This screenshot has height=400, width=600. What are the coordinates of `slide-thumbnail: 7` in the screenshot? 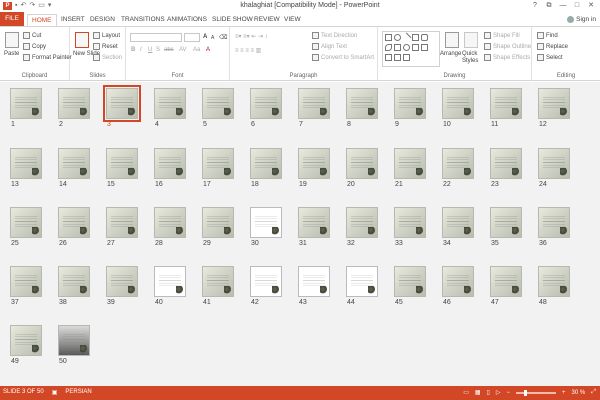 It's located at (314, 108).